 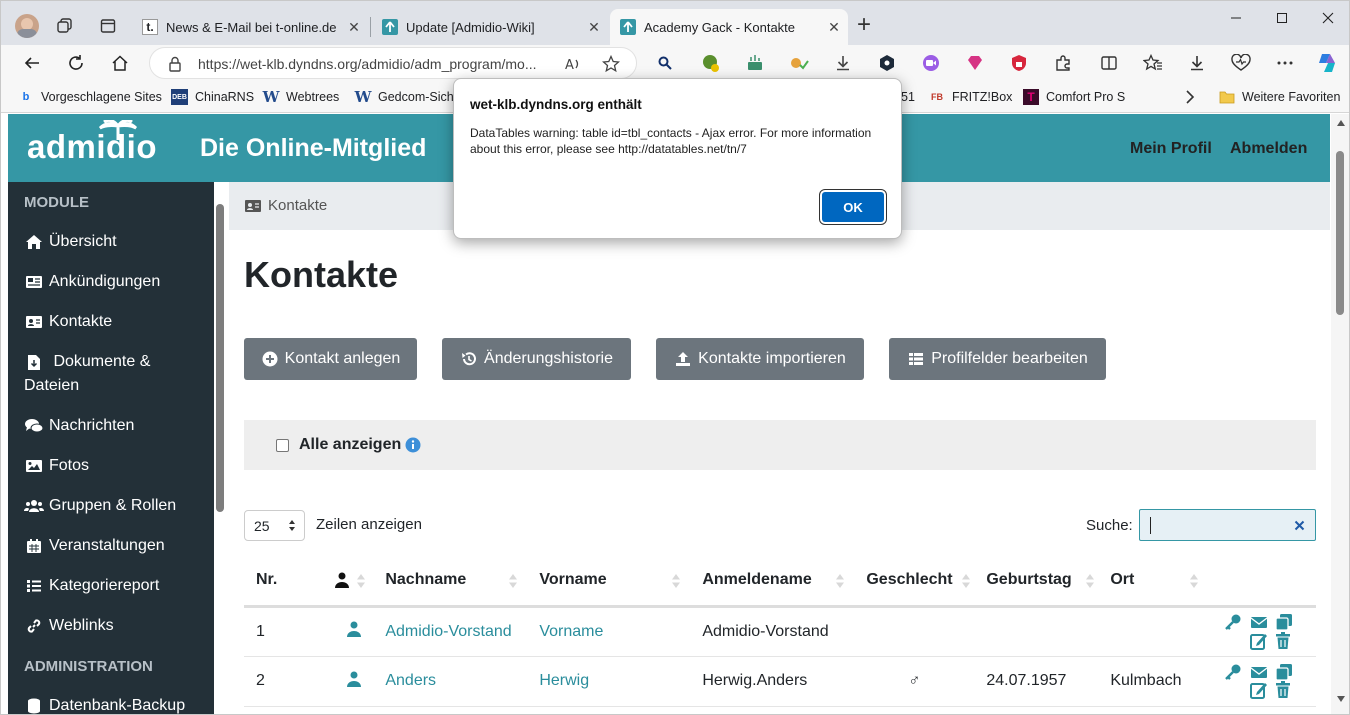 What do you see at coordinates (1019, 63) in the screenshot?
I see `shield-extension-icon` at bounding box center [1019, 63].